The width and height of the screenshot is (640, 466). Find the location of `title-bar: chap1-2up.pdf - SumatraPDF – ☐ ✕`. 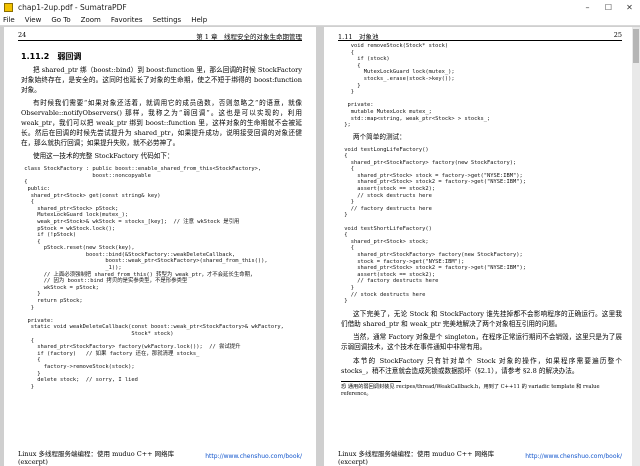

title-bar: chap1-2up.pdf - SumatraPDF – ☐ ✕ is located at coordinates (320, 7).